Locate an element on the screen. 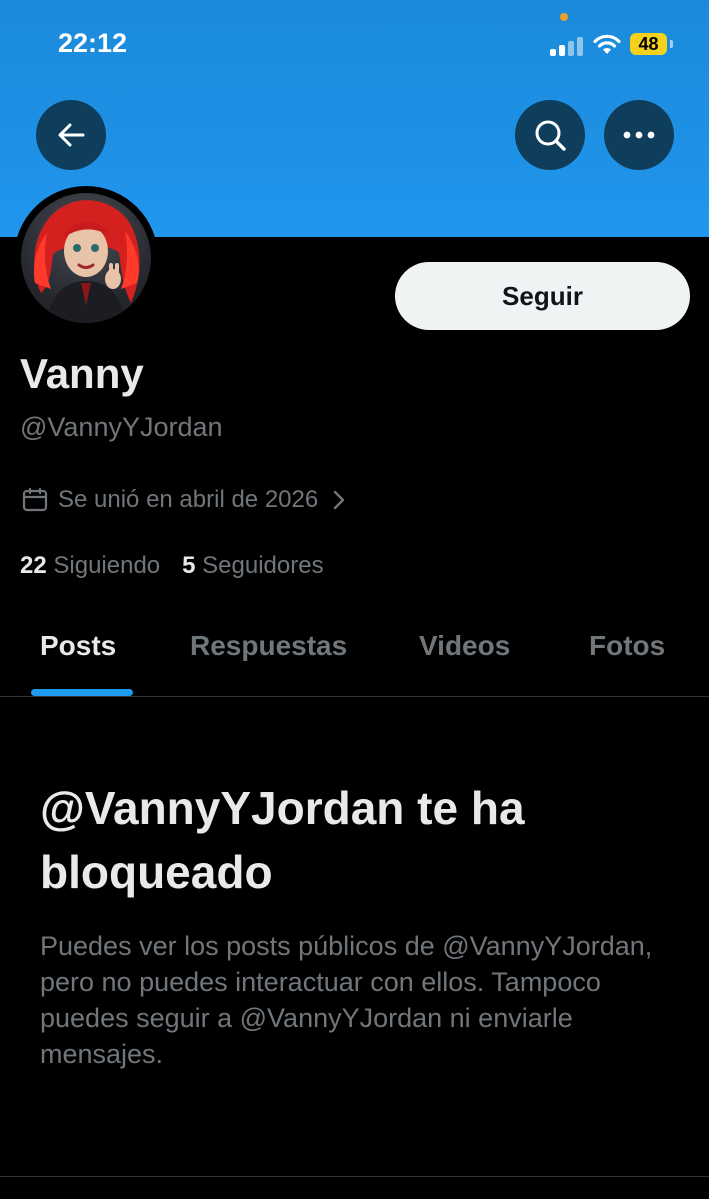 The height and width of the screenshot is (1199, 709). following-count: 22 Siguiendo is located at coordinates (90, 565).